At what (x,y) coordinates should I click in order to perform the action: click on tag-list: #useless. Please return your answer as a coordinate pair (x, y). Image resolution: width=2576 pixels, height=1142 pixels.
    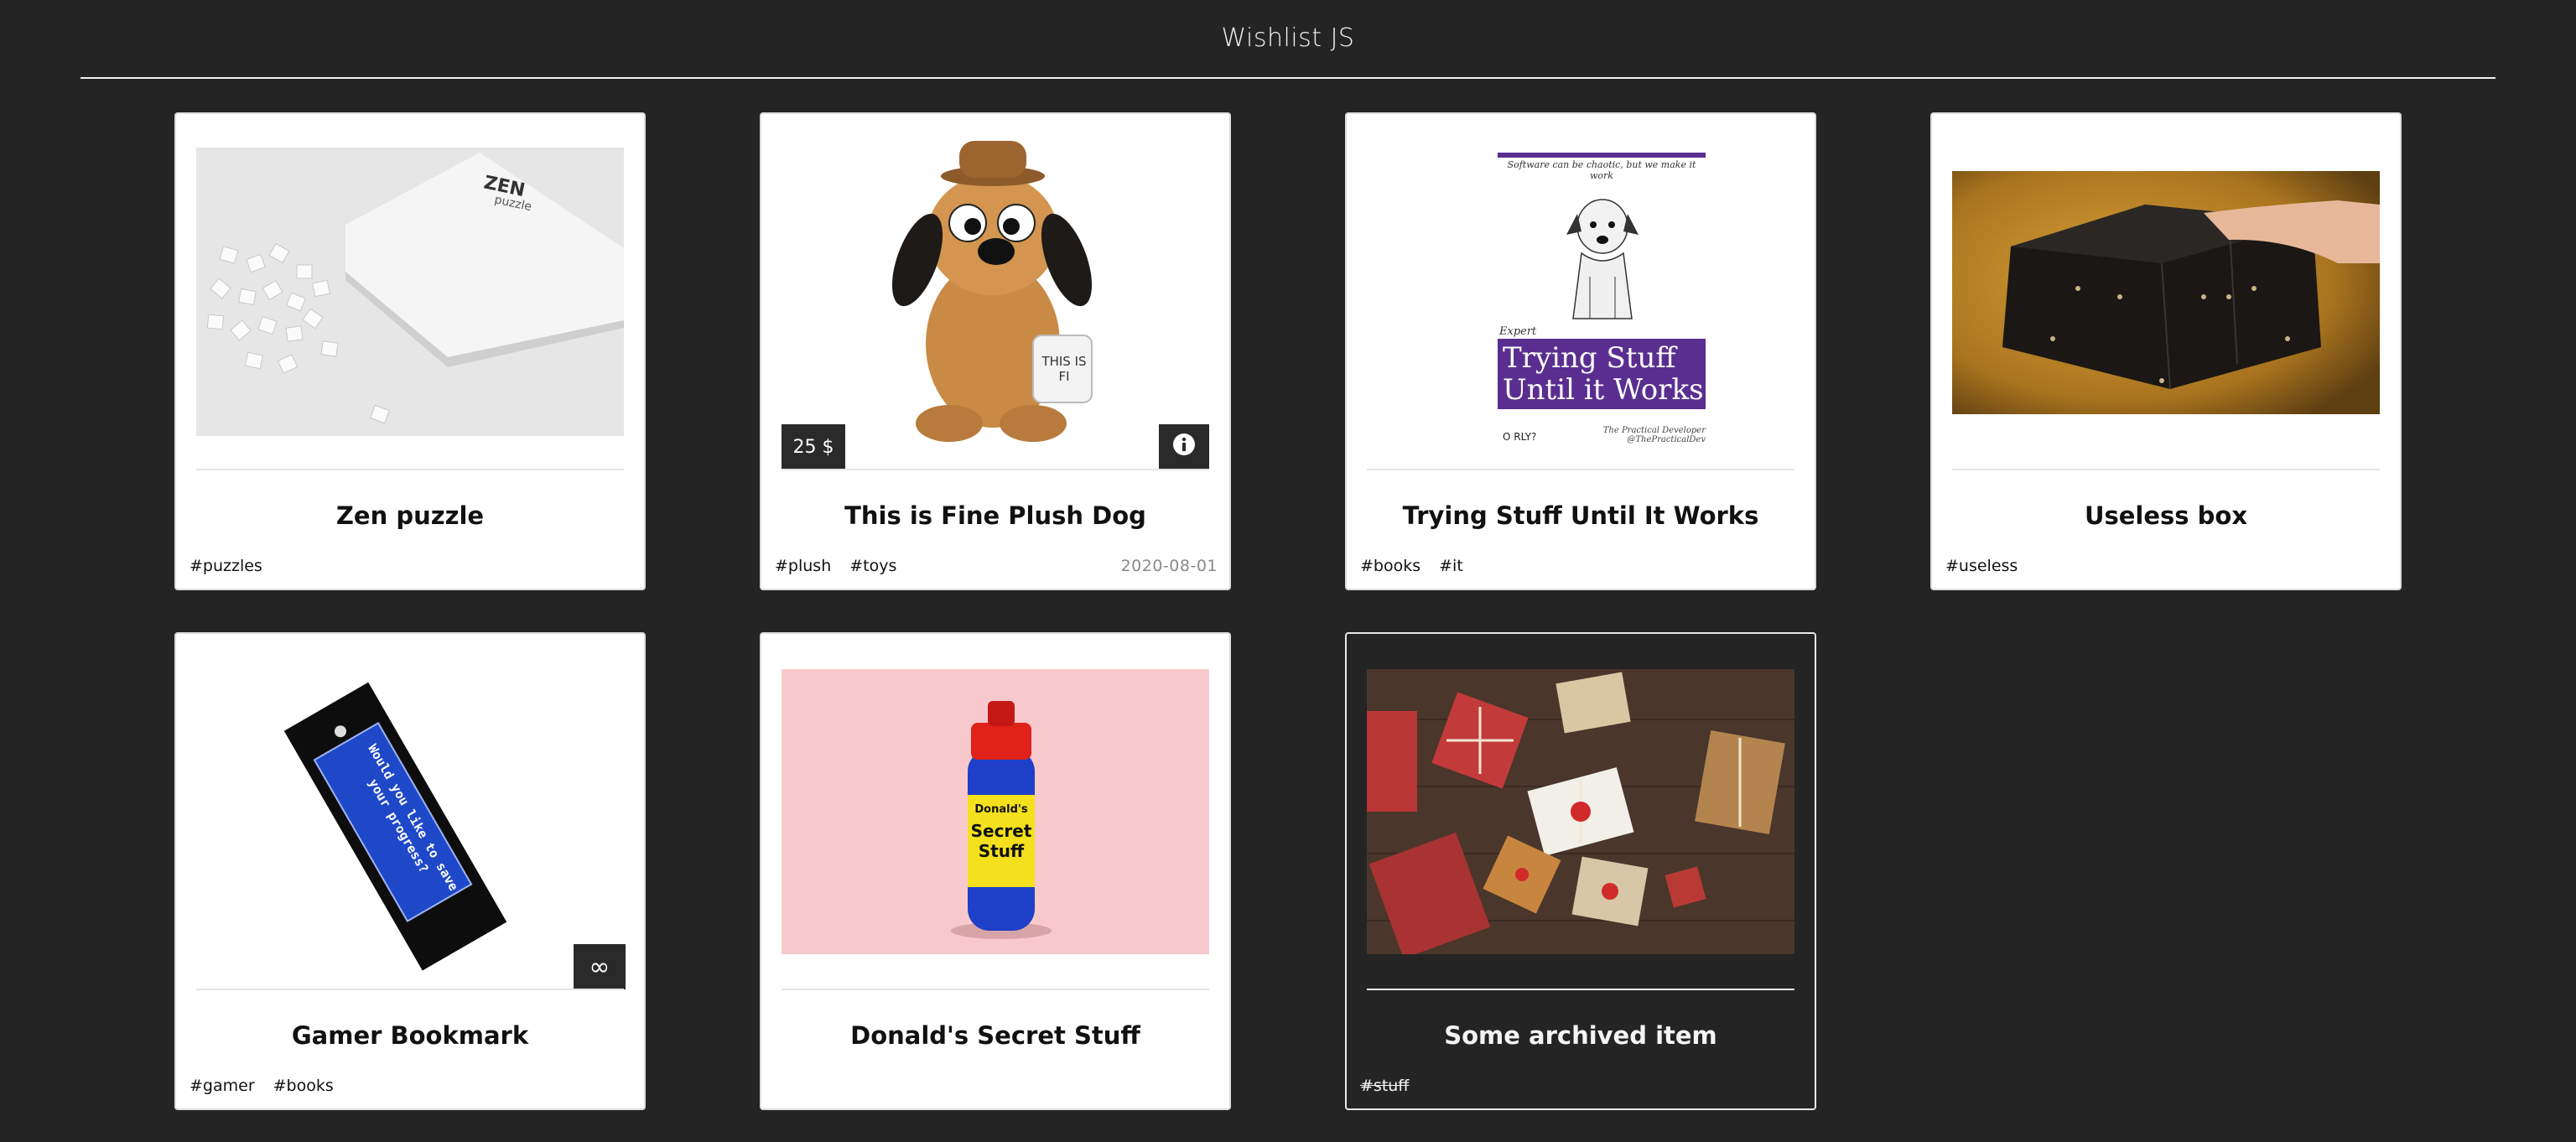
    Looking at the image, I should click on (1981, 566).